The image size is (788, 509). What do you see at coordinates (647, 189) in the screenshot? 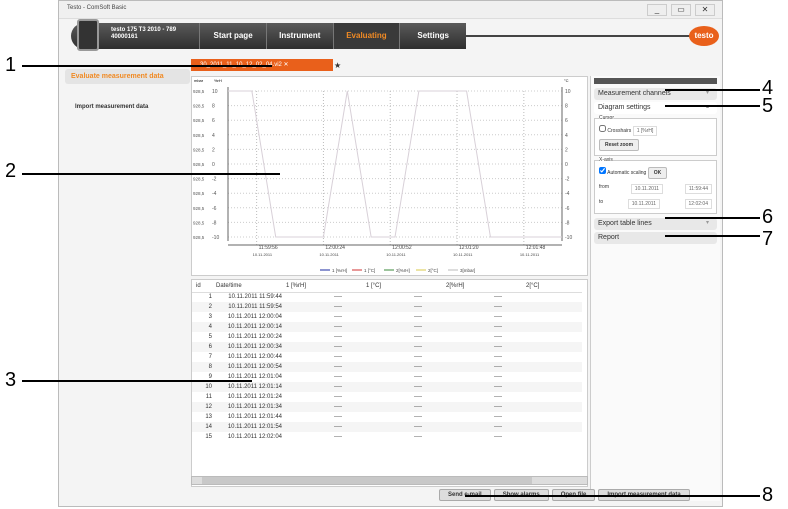
I see `from-date-field: 10.11.2011` at bounding box center [647, 189].